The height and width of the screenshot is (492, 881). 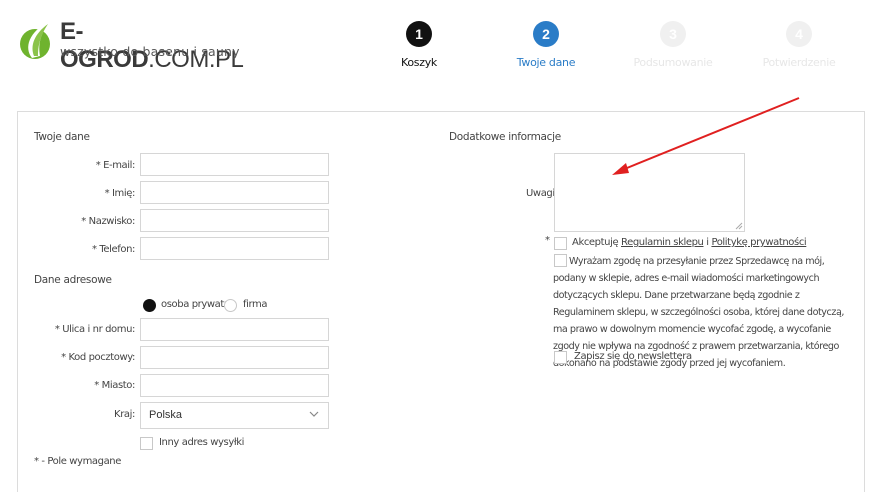 What do you see at coordinates (234, 192) in the screenshot?
I see `firstname-field` at bounding box center [234, 192].